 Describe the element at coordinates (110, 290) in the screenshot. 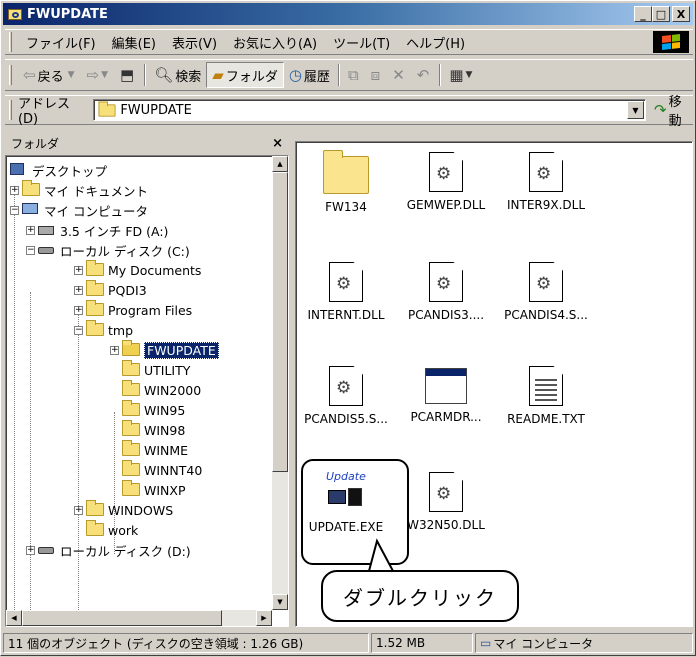

I see `tree-item-pqdi3: + PQDI3` at that location.